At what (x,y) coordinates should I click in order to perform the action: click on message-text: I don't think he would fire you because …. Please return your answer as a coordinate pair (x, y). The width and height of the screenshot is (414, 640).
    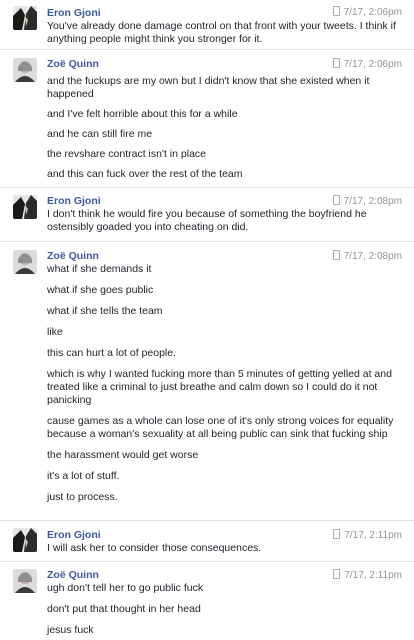
    Looking at the image, I should click on (207, 220).